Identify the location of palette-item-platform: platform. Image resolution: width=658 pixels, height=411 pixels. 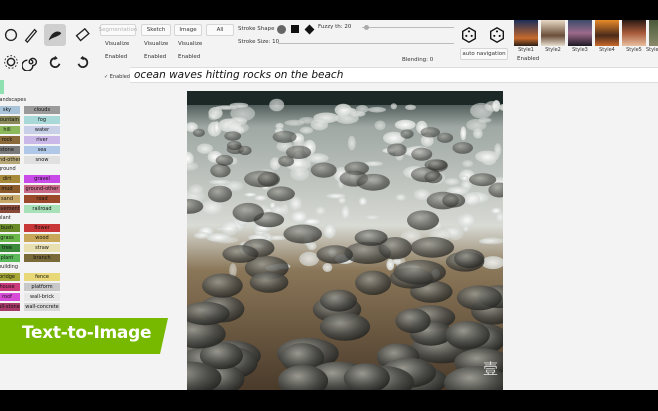
(42, 287).